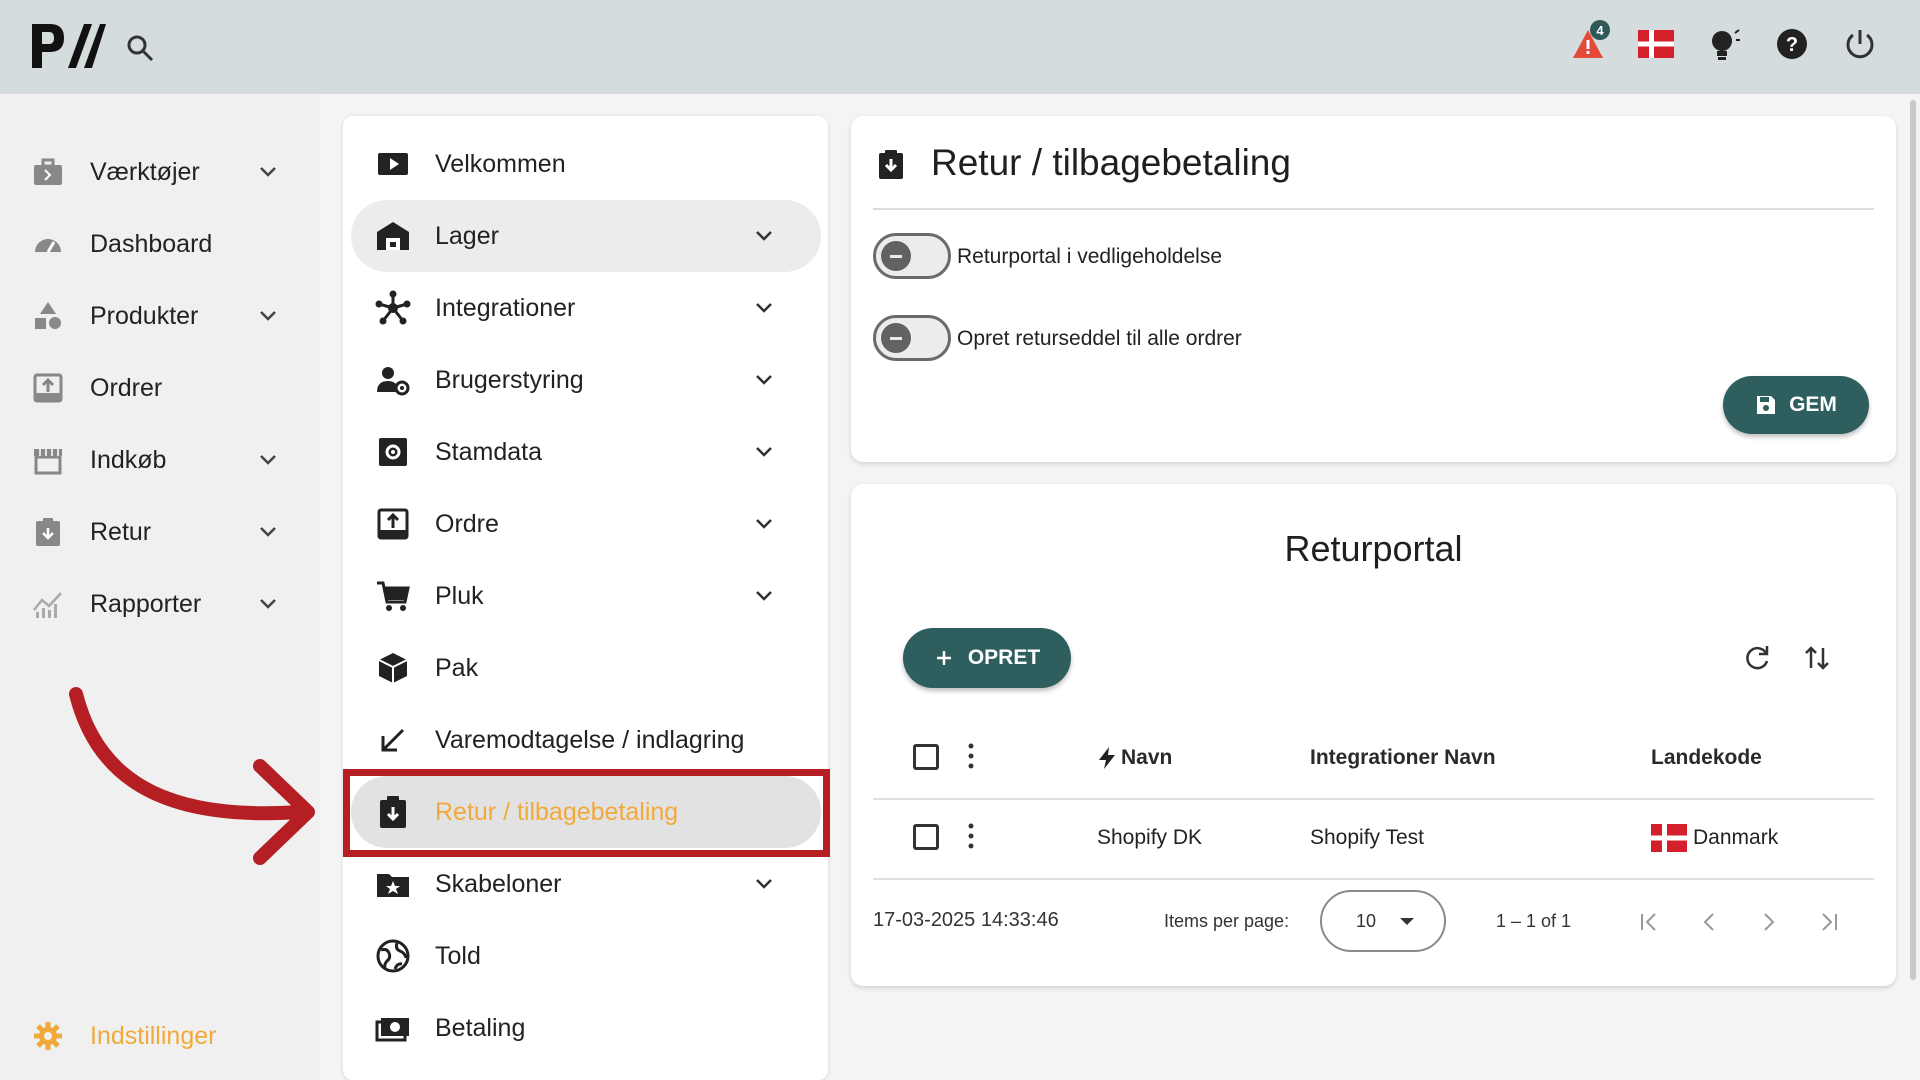 This screenshot has height=1080, width=1920. I want to click on sidebar-item-label: Produkter, so click(144, 315).